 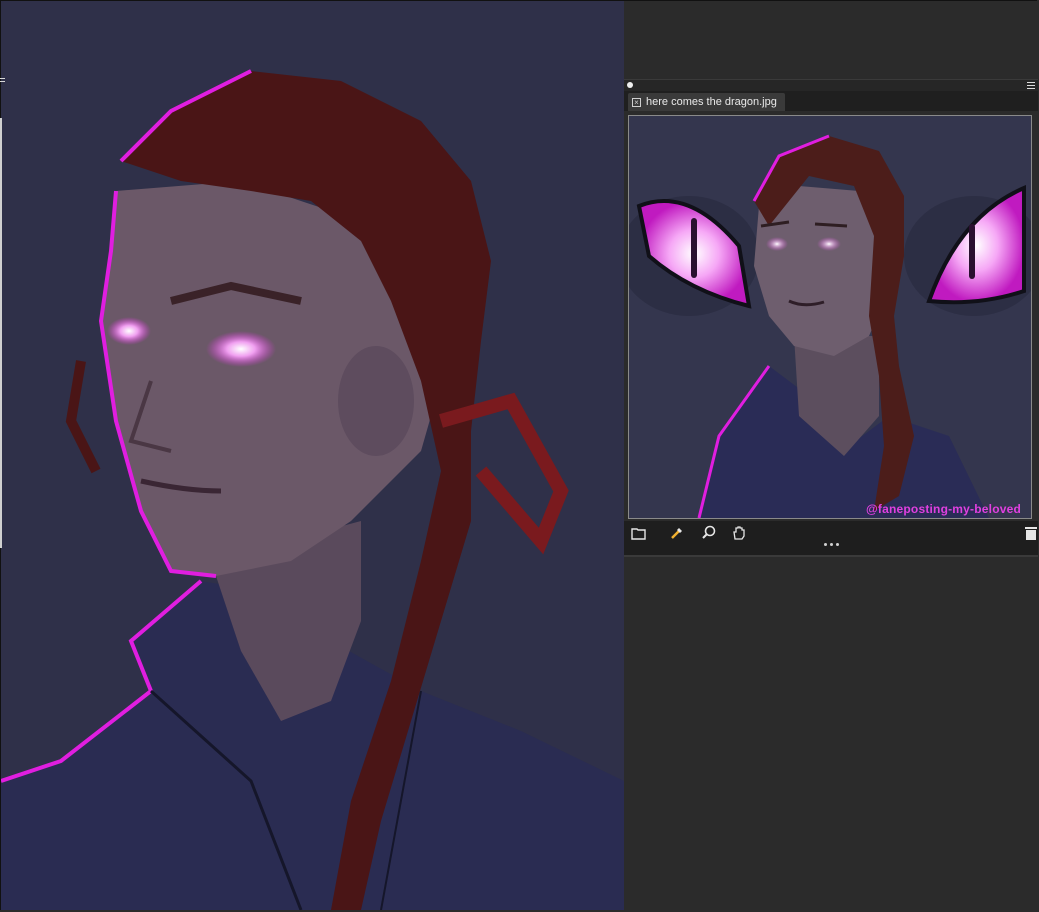 I want to click on zoom-icon, so click(x=709, y=533).